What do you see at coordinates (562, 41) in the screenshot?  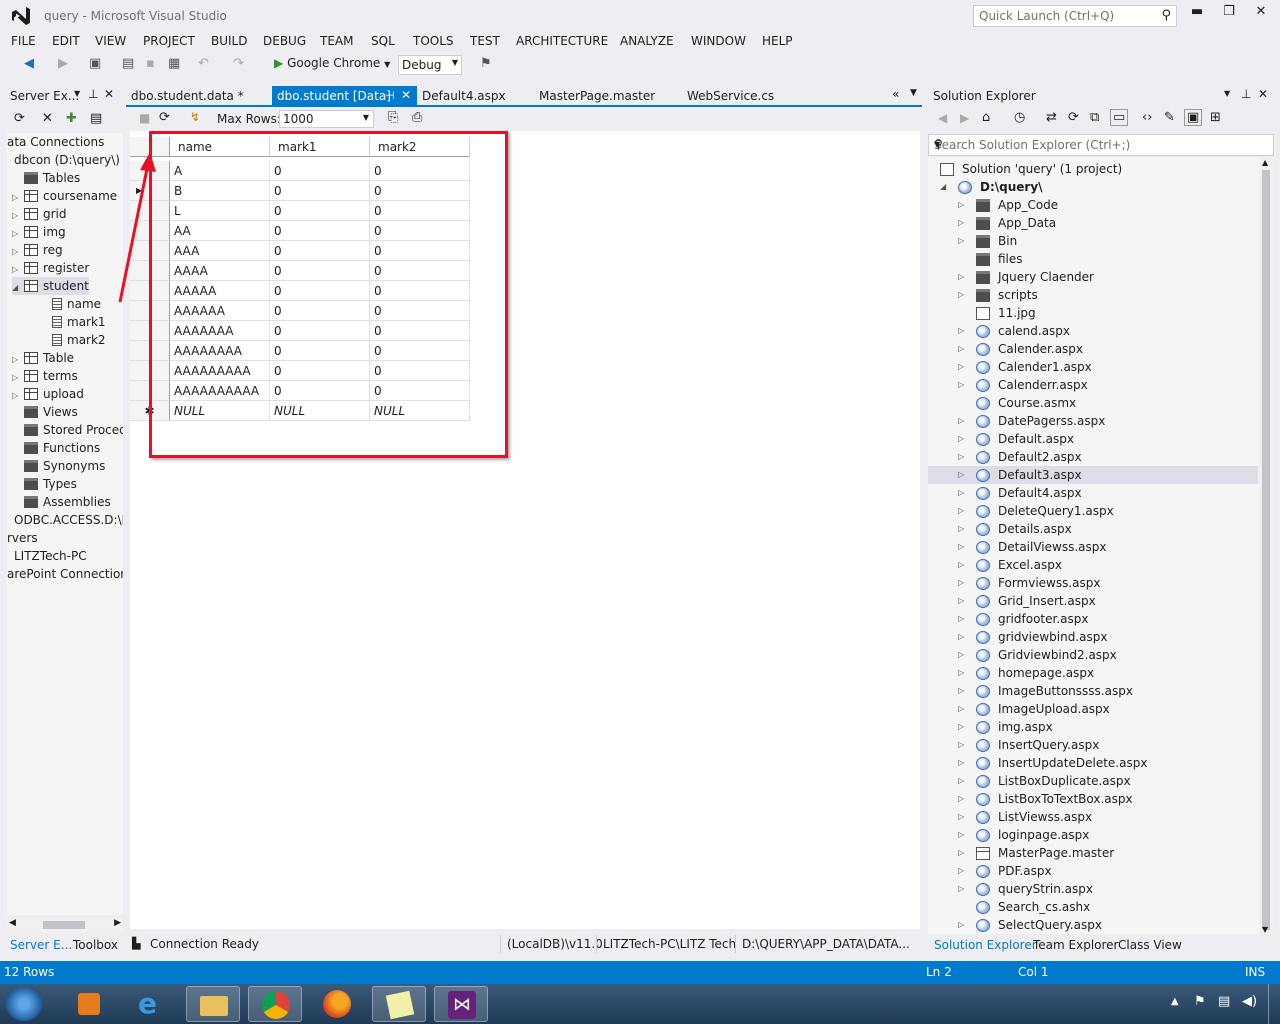 I see `menu-architecture: ARCHITECTURE` at bounding box center [562, 41].